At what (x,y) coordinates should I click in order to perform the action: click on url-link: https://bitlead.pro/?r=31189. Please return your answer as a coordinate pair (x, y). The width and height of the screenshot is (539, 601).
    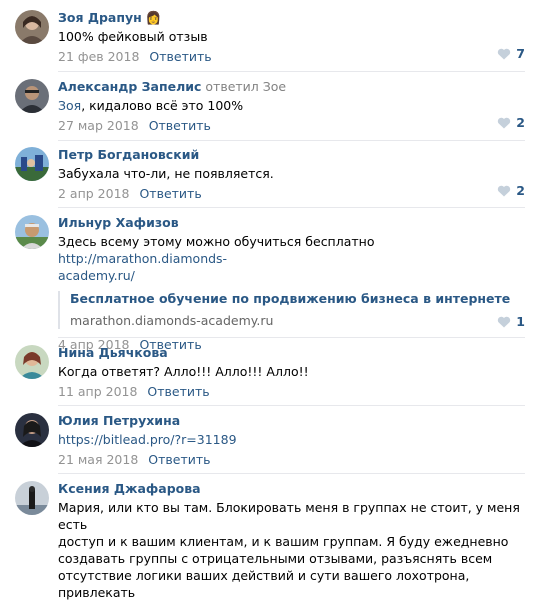
    Looking at the image, I should click on (147, 439).